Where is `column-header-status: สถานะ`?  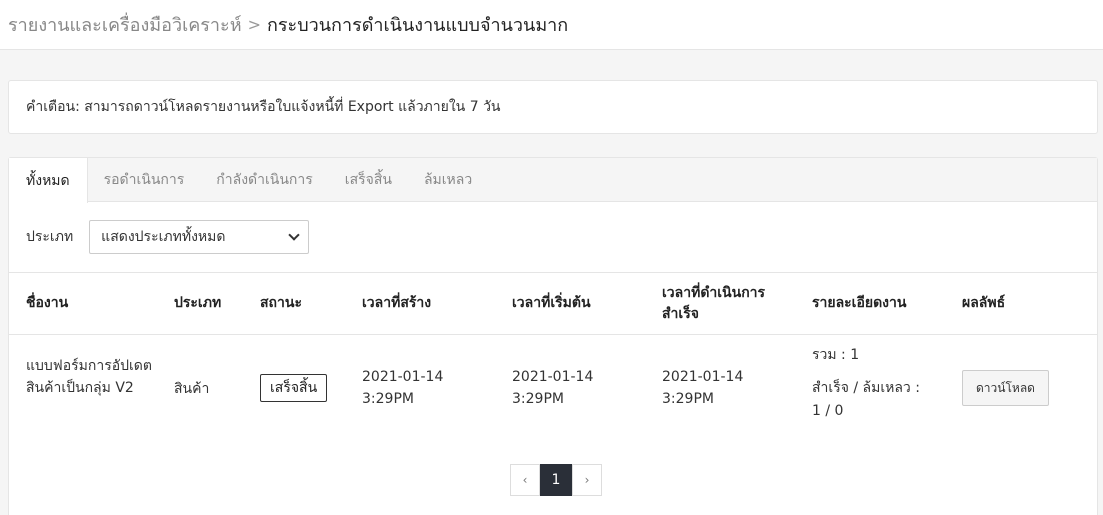
column-header-status: สถานะ is located at coordinates (281, 303).